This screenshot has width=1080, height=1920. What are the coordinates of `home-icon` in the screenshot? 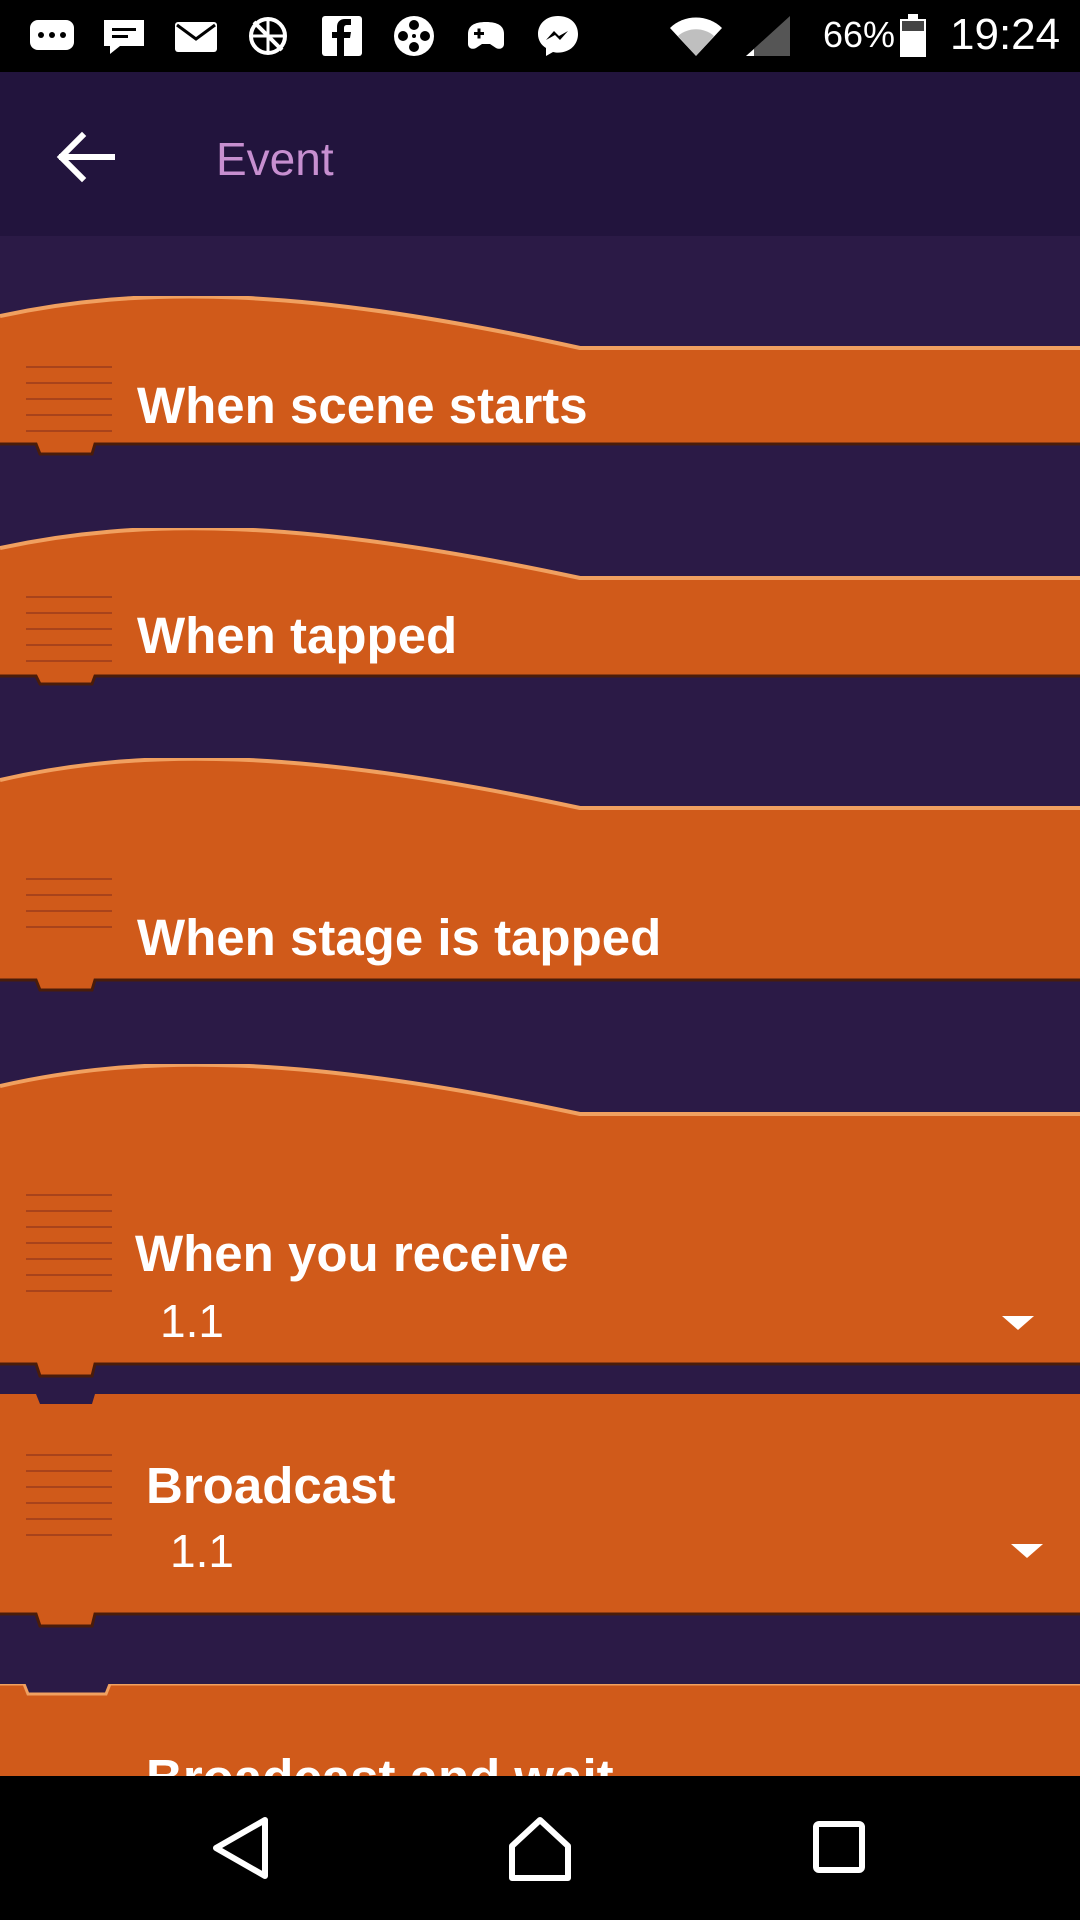 It's located at (540, 1848).